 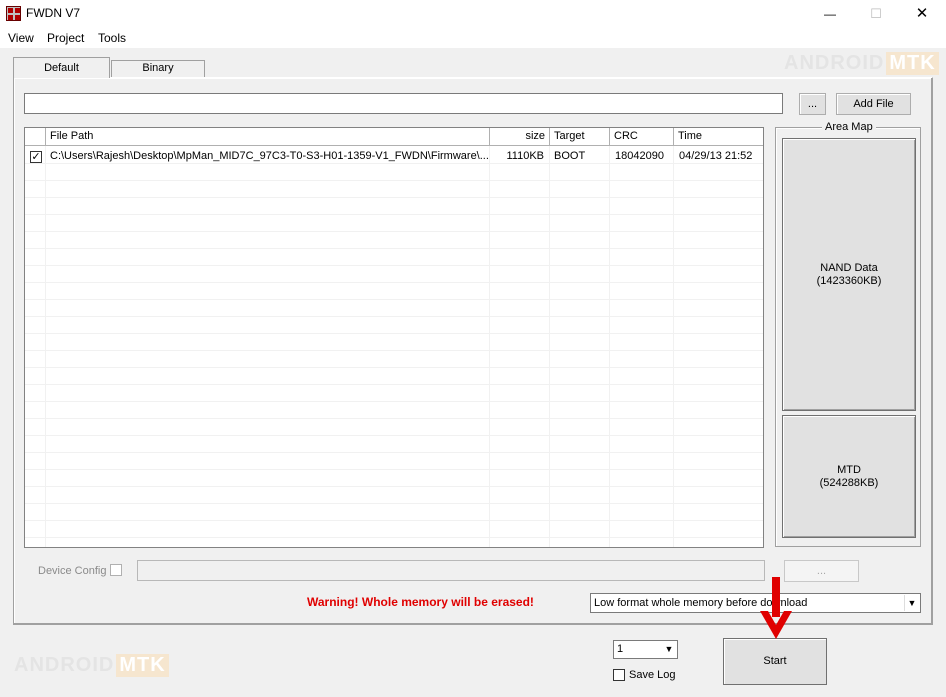 What do you see at coordinates (525, 156) in the screenshot?
I see `cell-size: 1110KB` at bounding box center [525, 156].